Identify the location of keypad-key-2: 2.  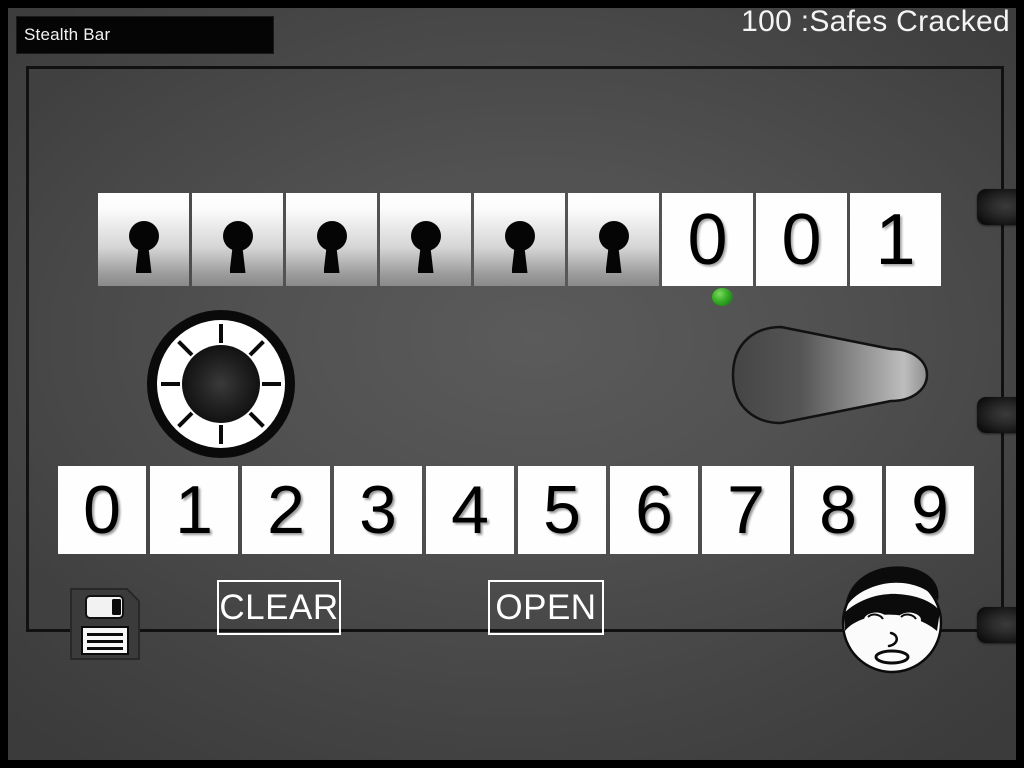
(286, 510).